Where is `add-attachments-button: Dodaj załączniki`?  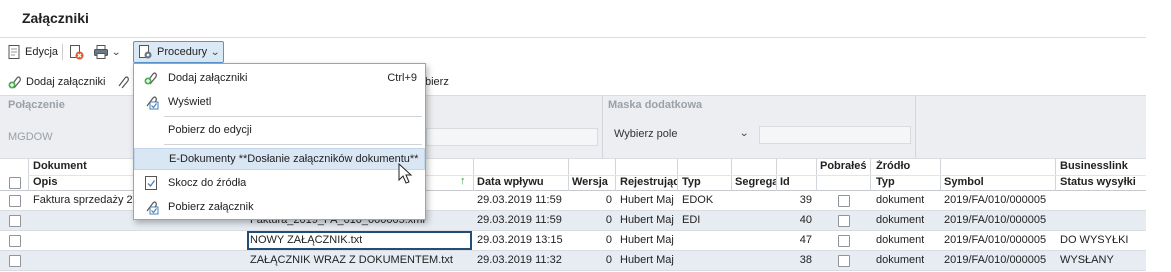
add-attachments-button: Dodaj załączniki is located at coordinates (56, 82).